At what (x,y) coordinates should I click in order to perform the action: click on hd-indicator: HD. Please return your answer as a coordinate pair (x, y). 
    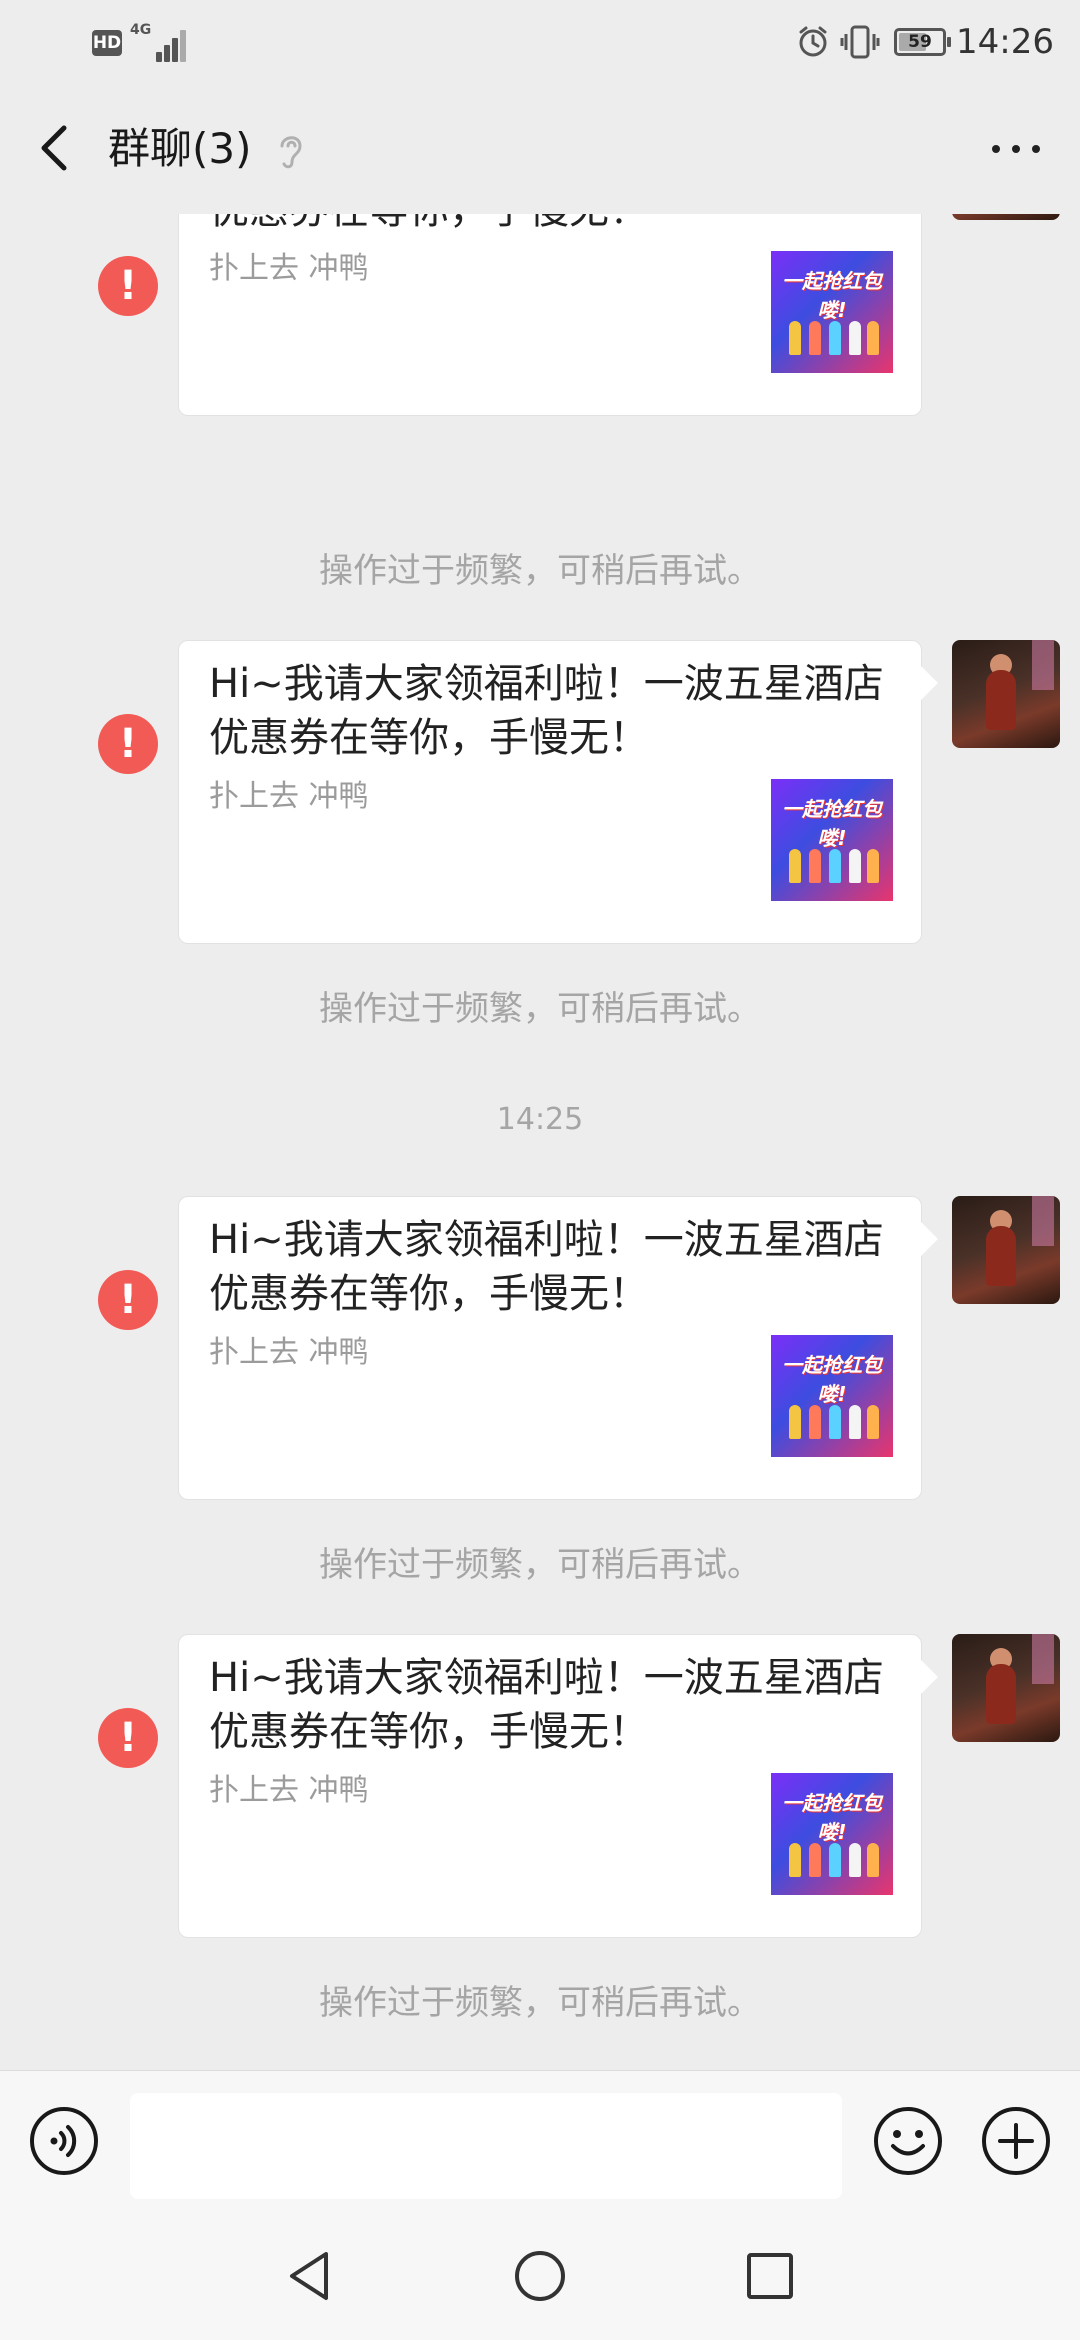
    Looking at the image, I should click on (107, 43).